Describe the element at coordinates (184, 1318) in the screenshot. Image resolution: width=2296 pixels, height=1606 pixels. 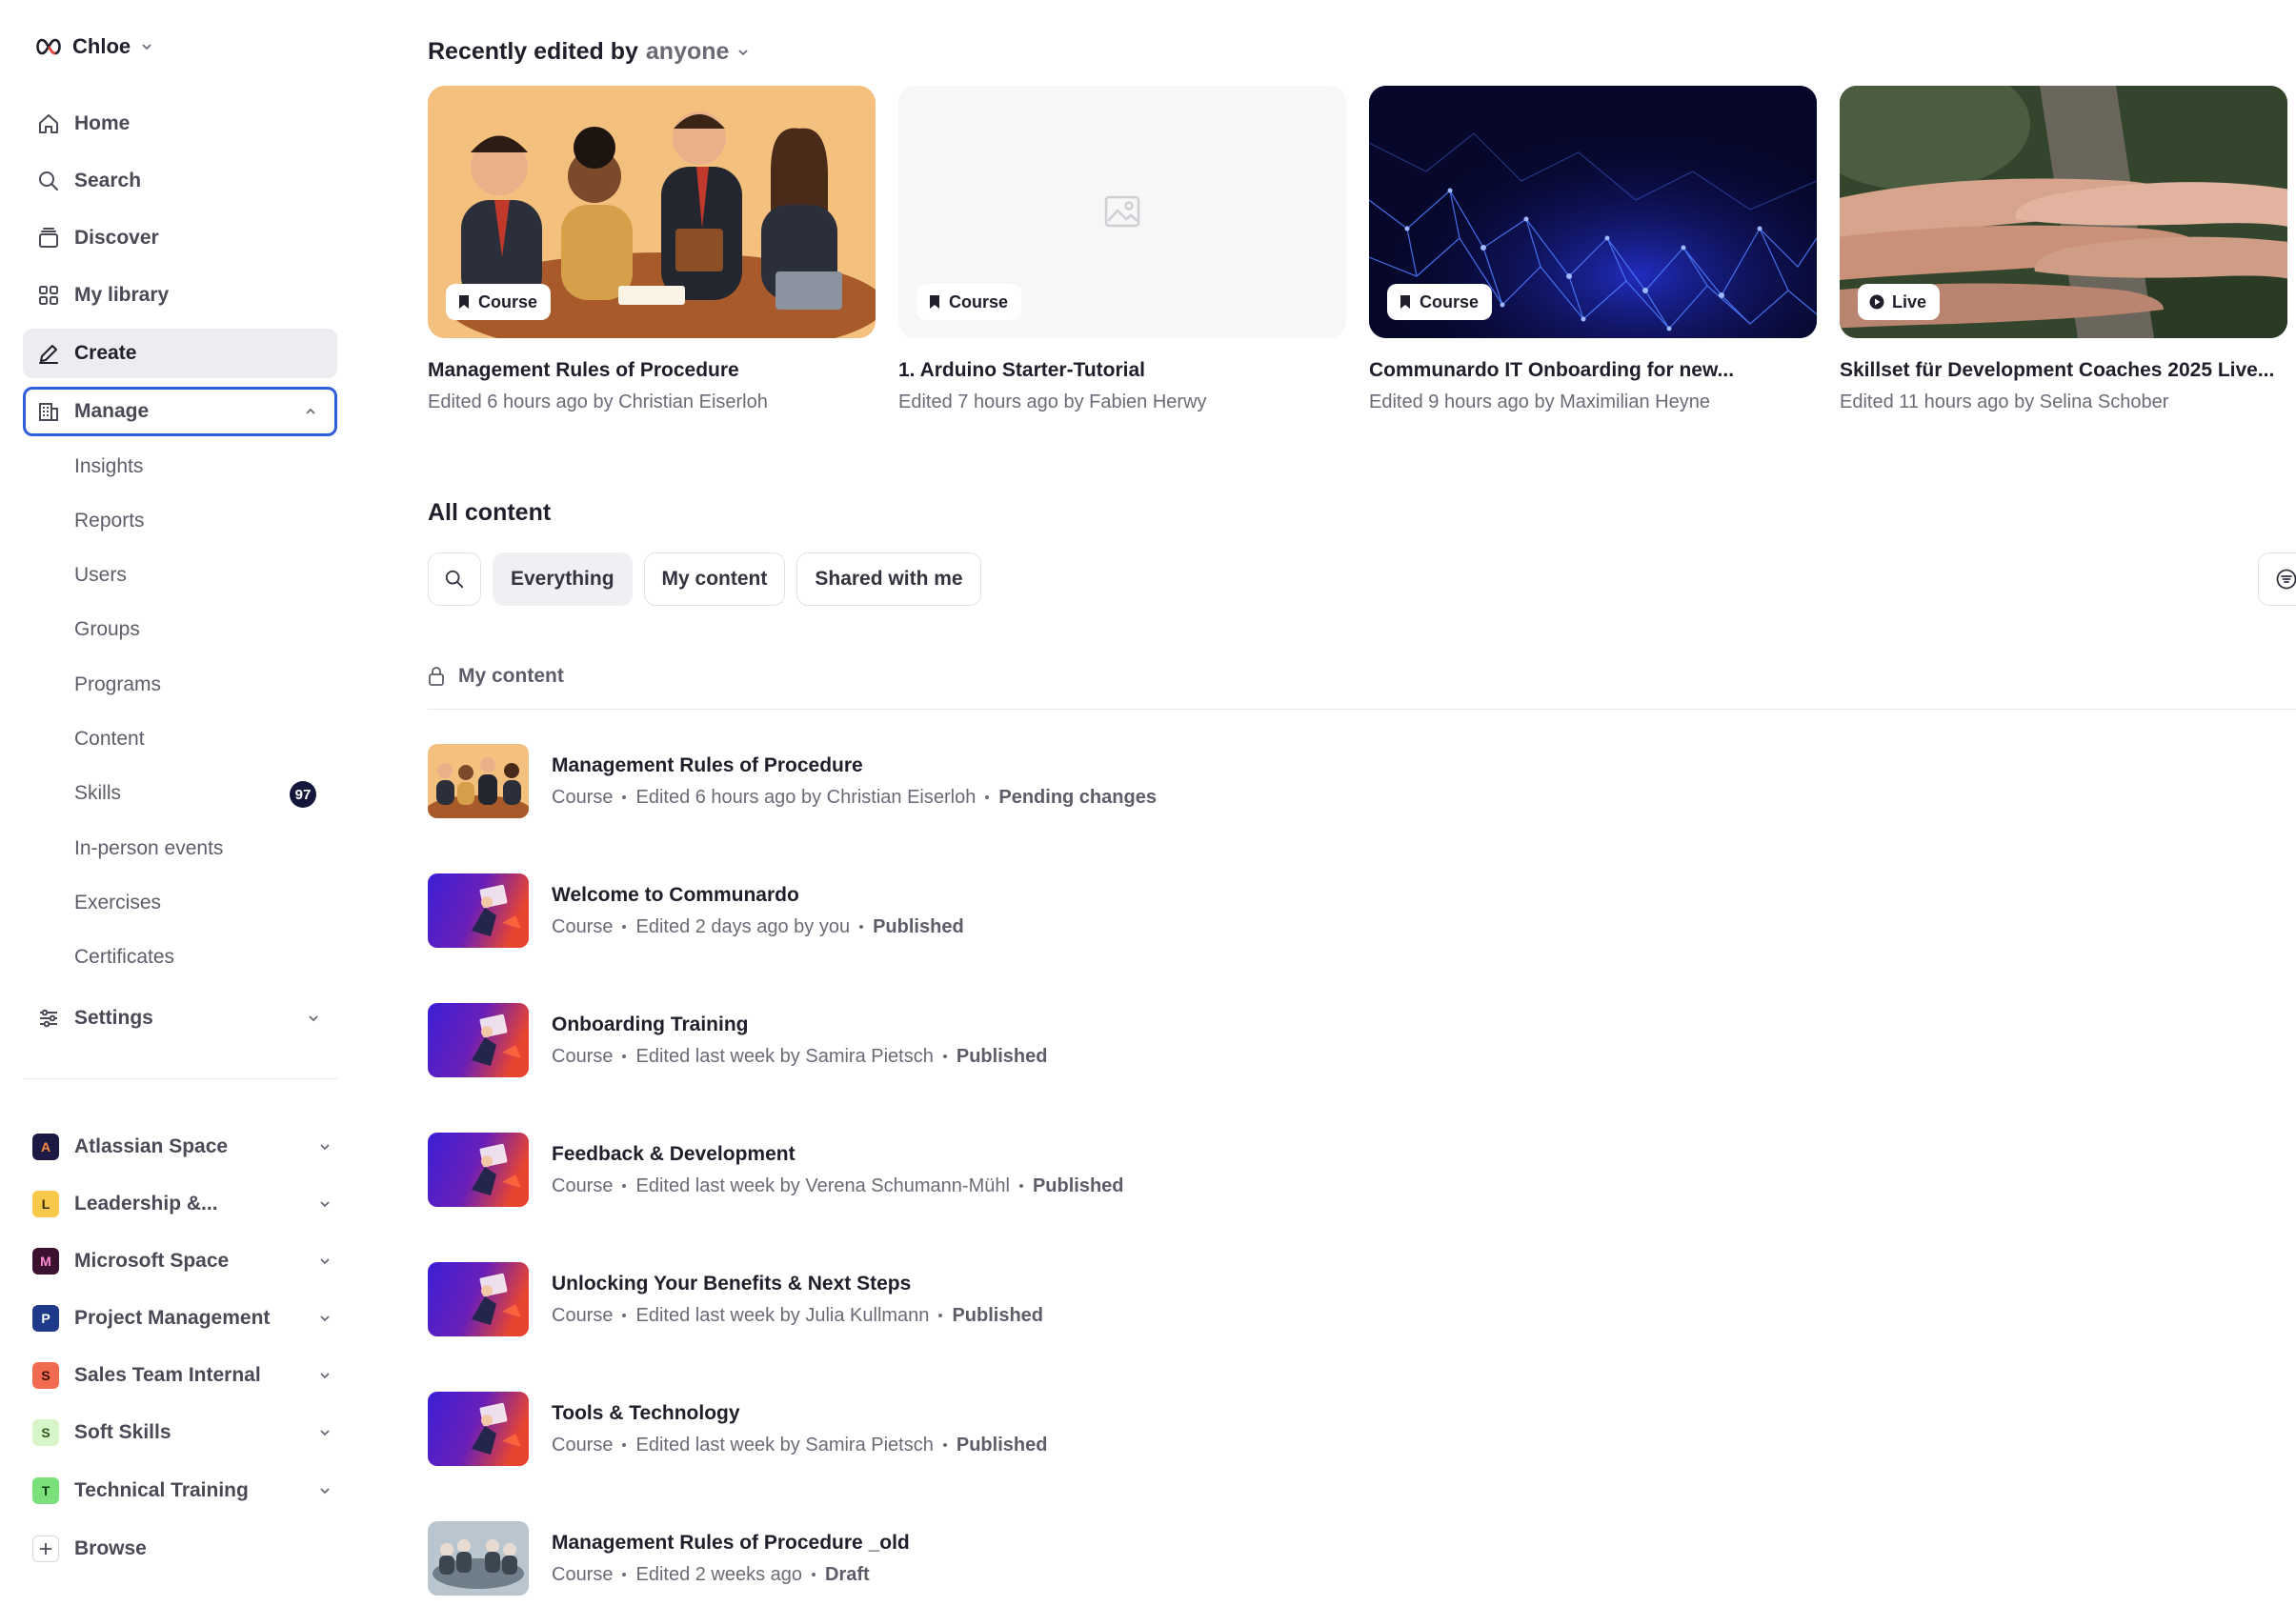
I see `space-item: P Project Management` at that location.